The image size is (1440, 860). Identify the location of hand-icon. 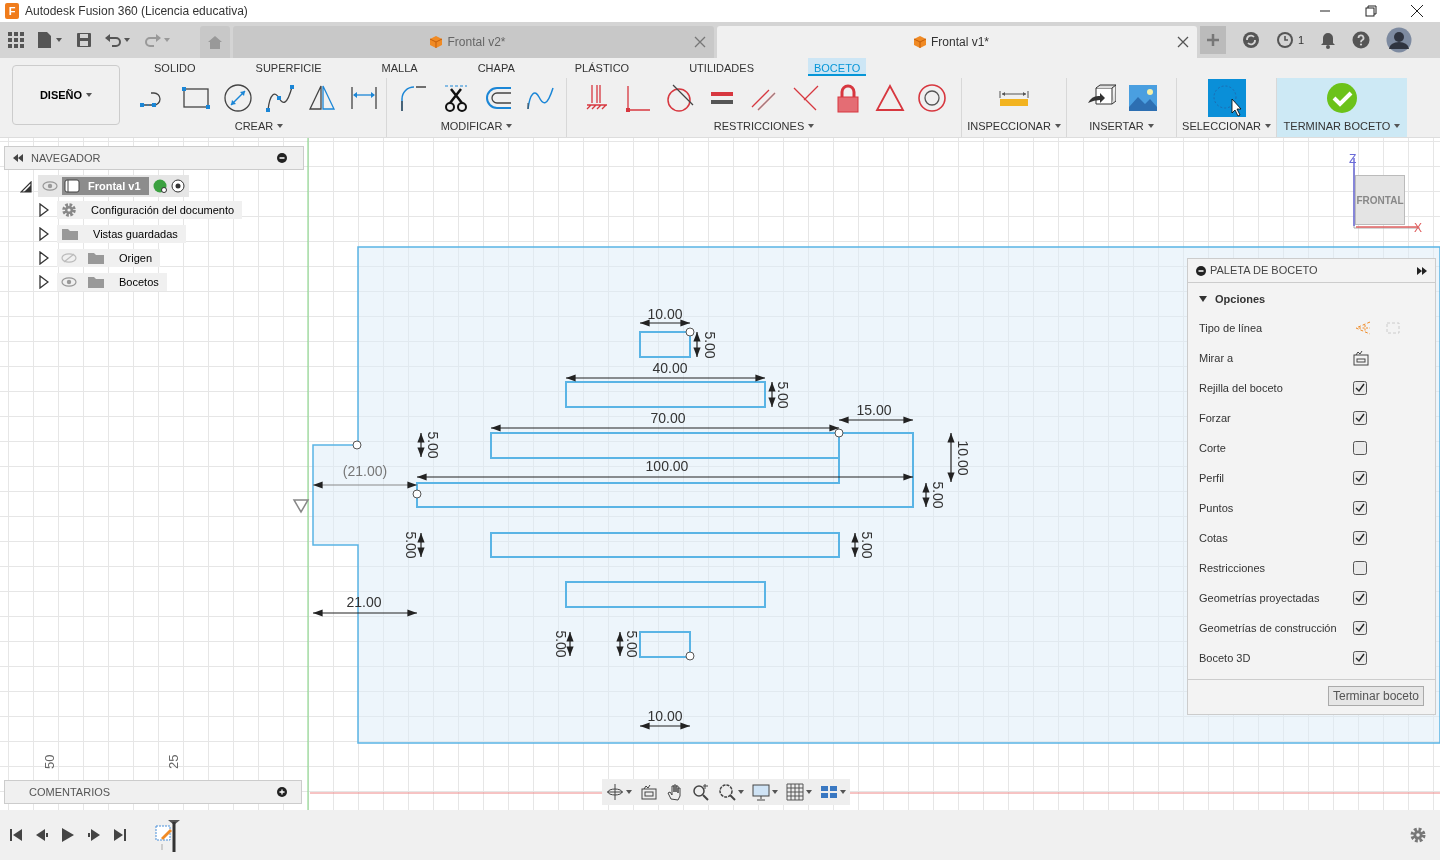
(675, 792).